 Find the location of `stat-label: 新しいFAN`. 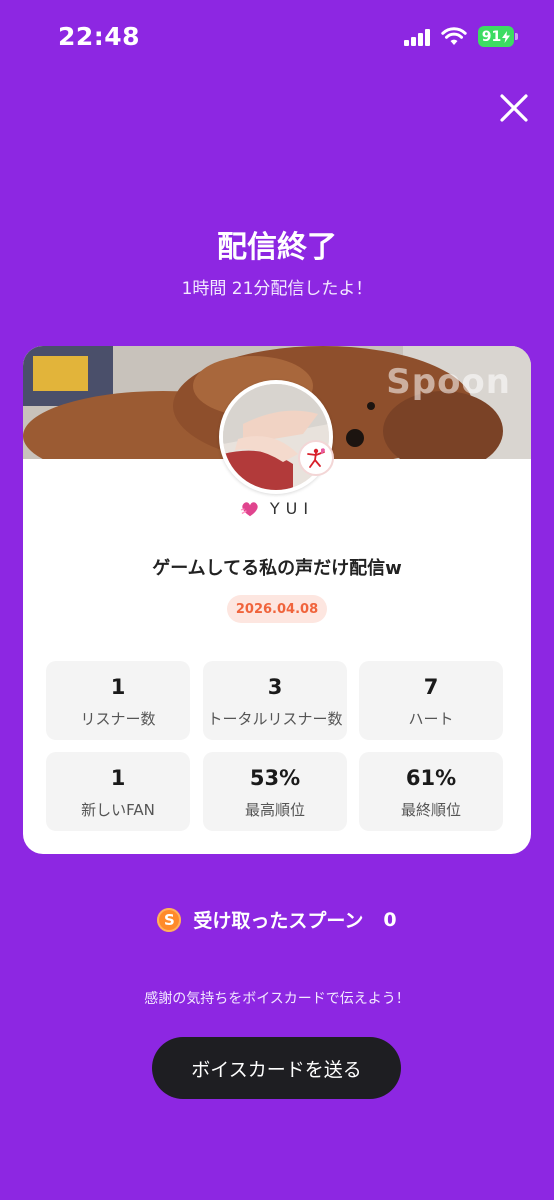

stat-label: 新しいFAN is located at coordinates (118, 810).